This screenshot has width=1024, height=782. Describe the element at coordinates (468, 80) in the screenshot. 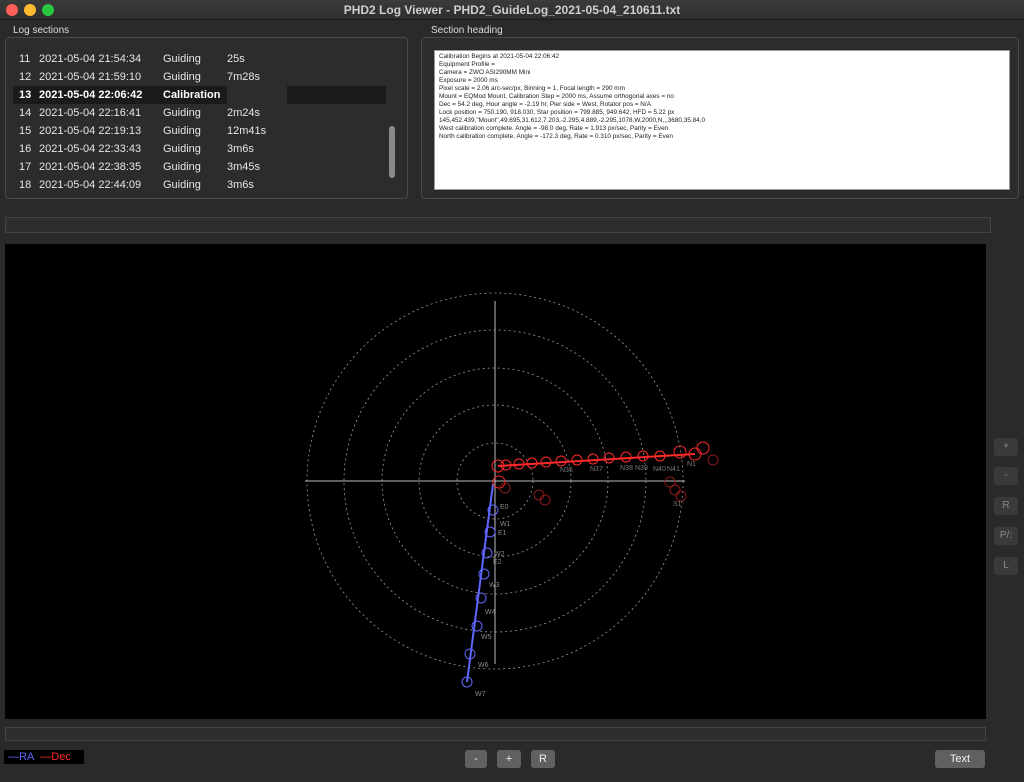

I see `heading-line: Exposure = 2000 ms` at that location.